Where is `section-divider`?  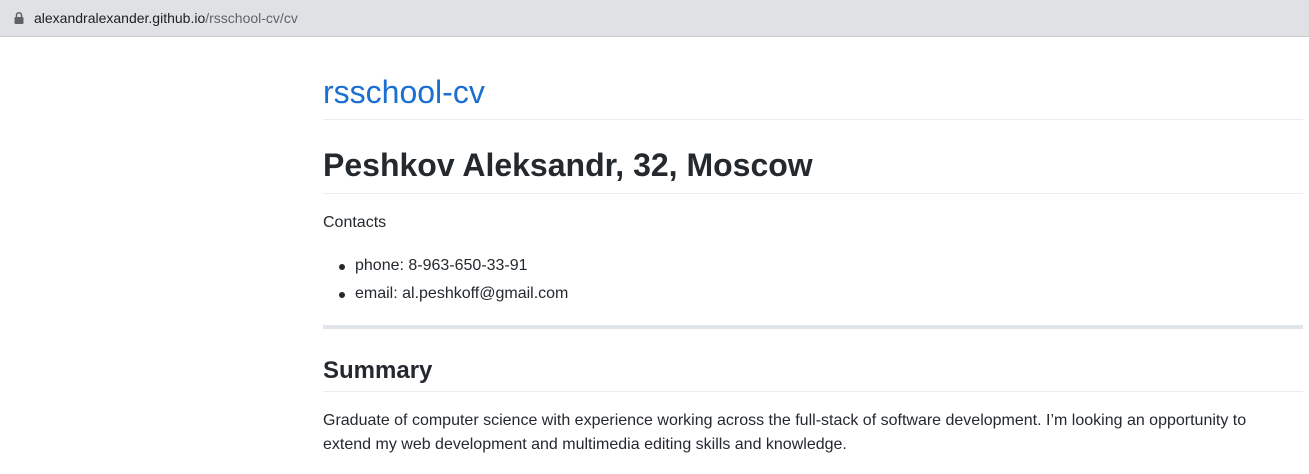 section-divider is located at coordinates (813, 327).